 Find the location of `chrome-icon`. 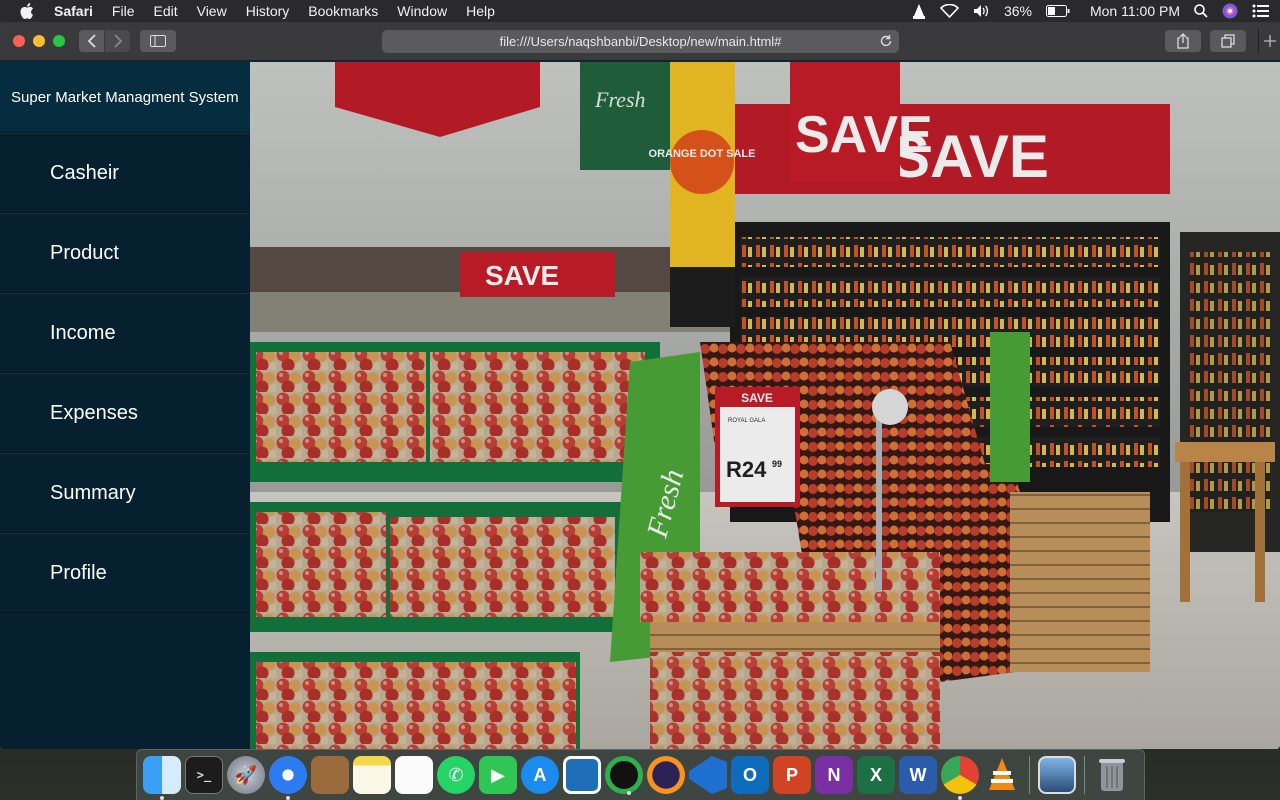

chrome-icon is located at coordinates (960, 778).